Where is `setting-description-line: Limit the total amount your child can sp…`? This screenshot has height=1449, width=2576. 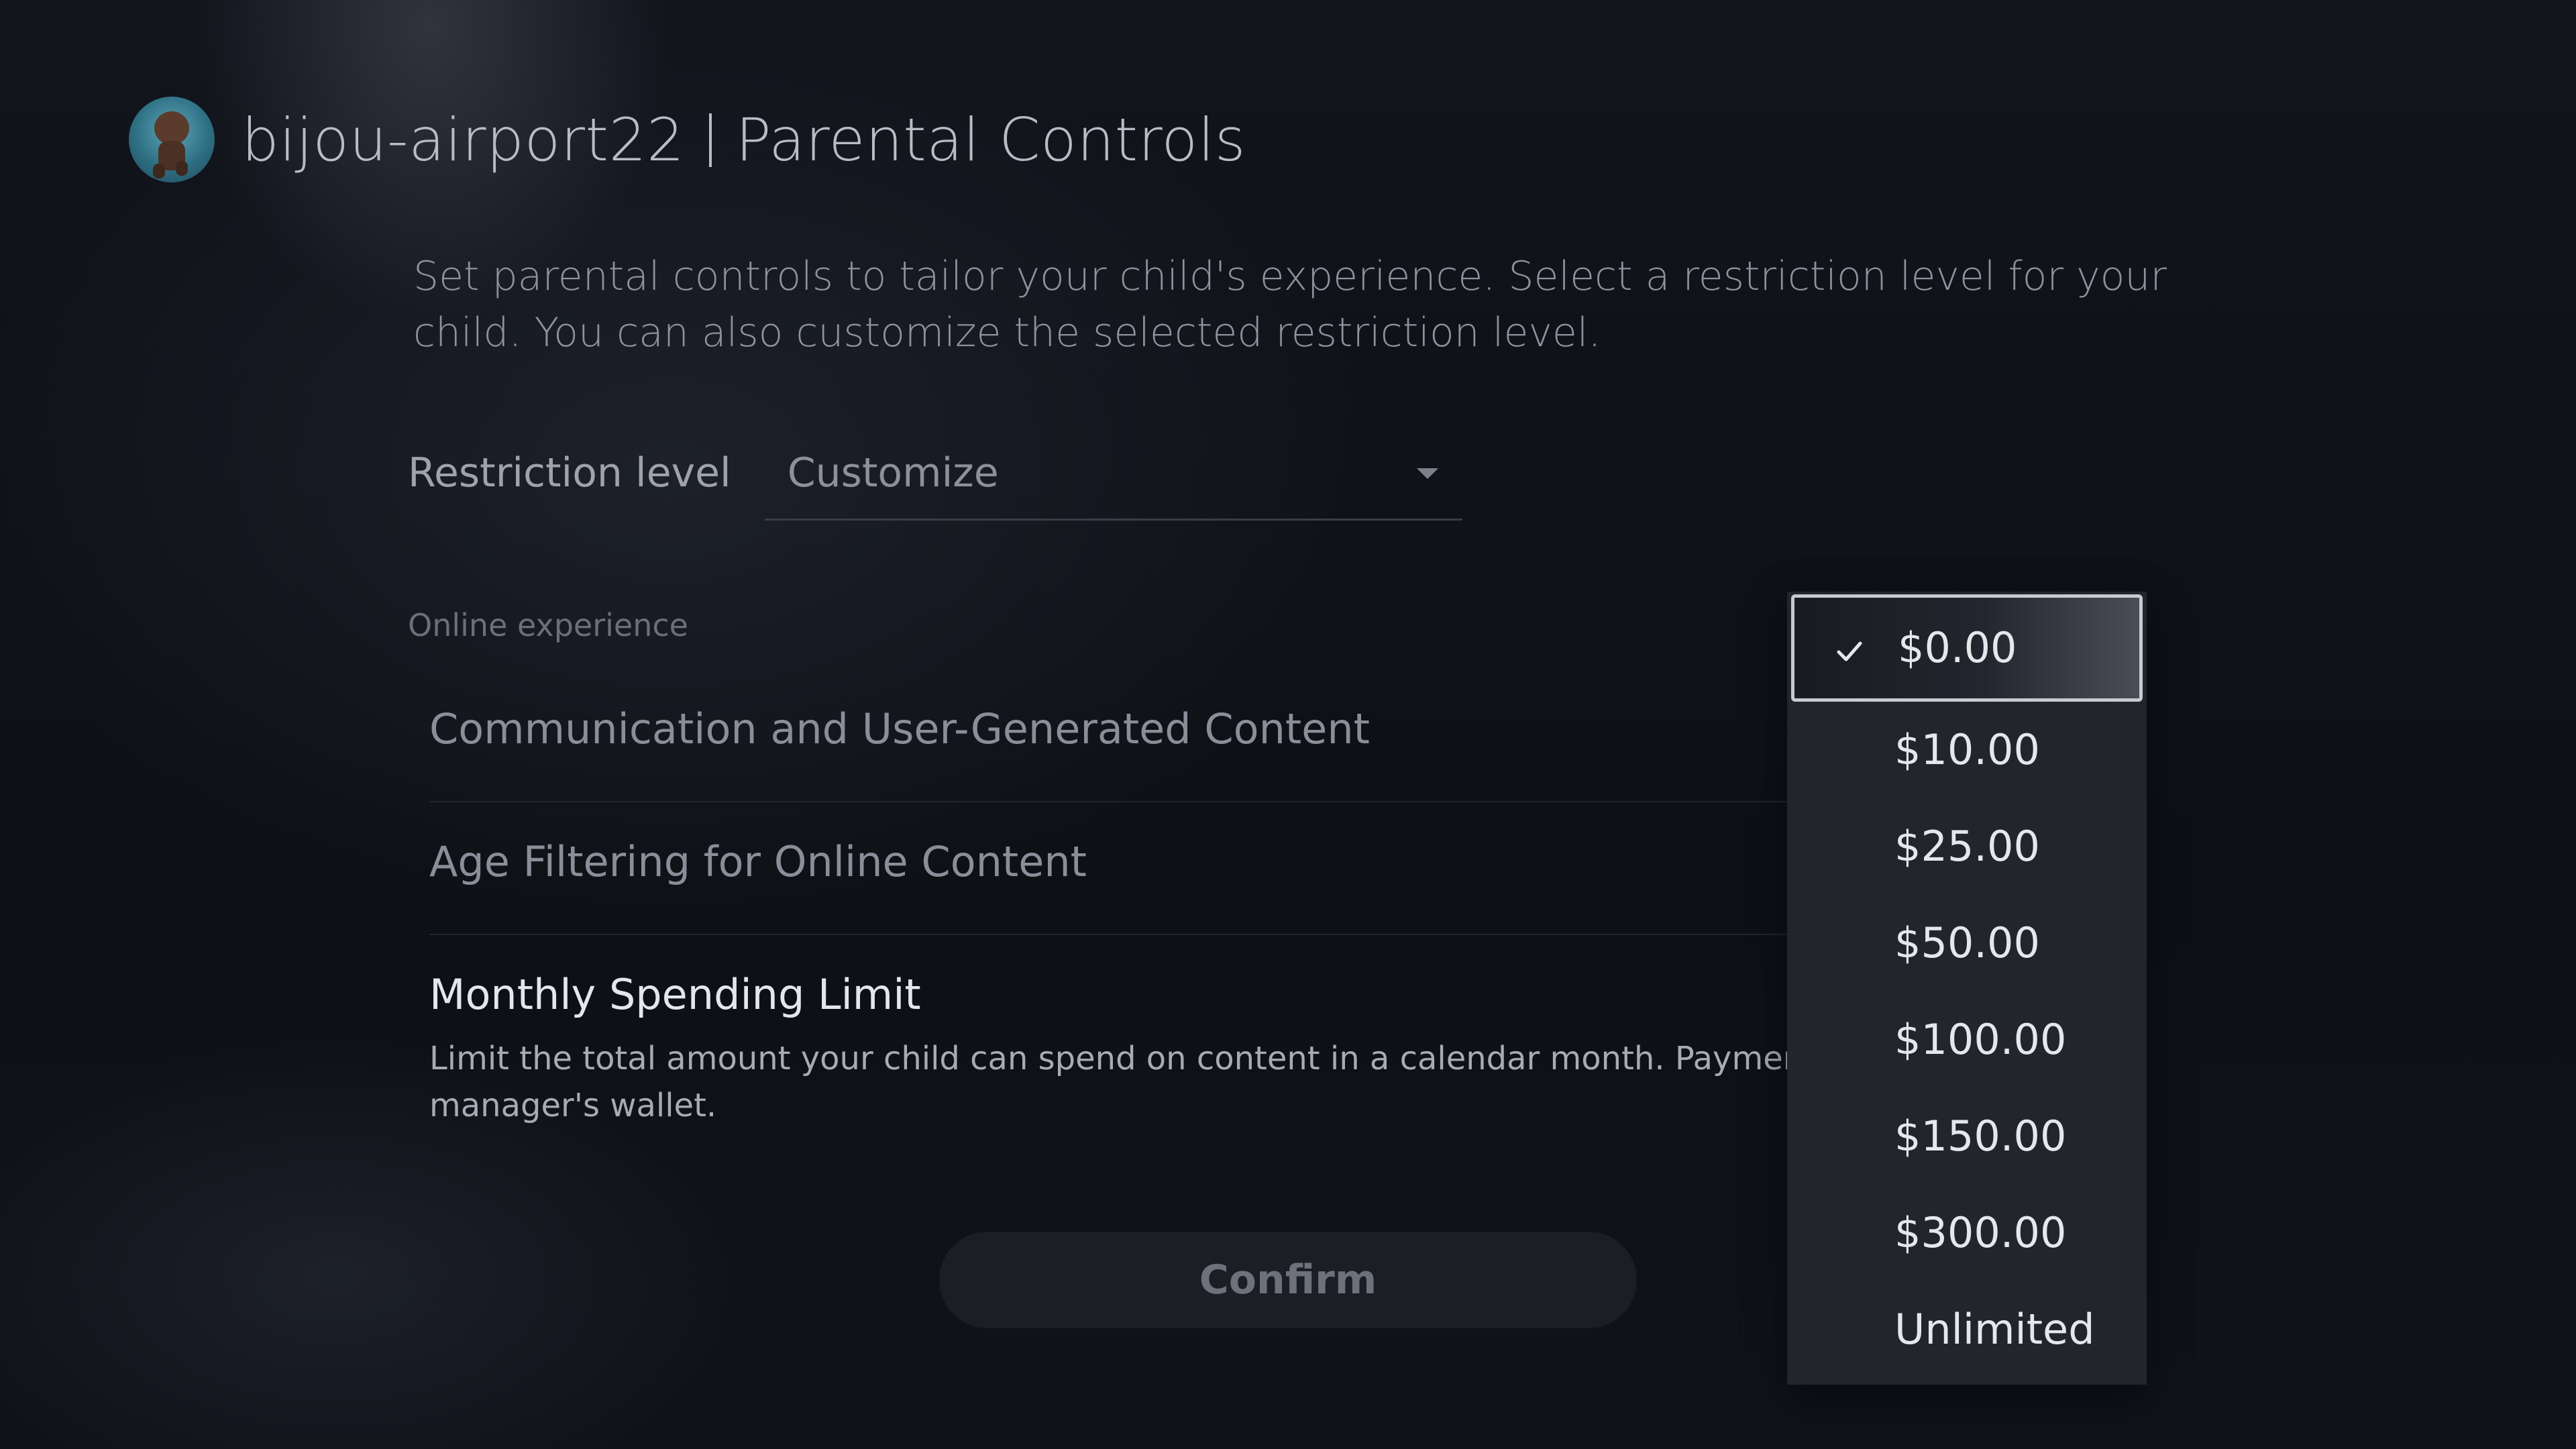 setting-description-line: Limit the total amount your child can sp… is located at coordinates (1120, 1058).